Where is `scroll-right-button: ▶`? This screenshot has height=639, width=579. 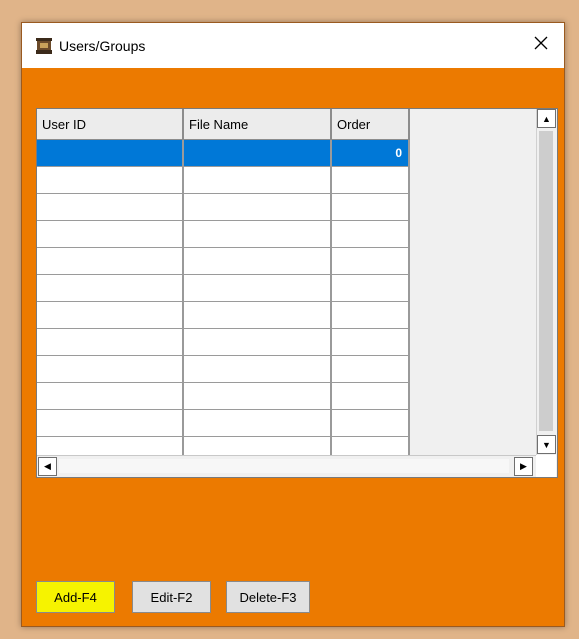
scroll-right-button: ▶ is located at coordinates (523, 466).